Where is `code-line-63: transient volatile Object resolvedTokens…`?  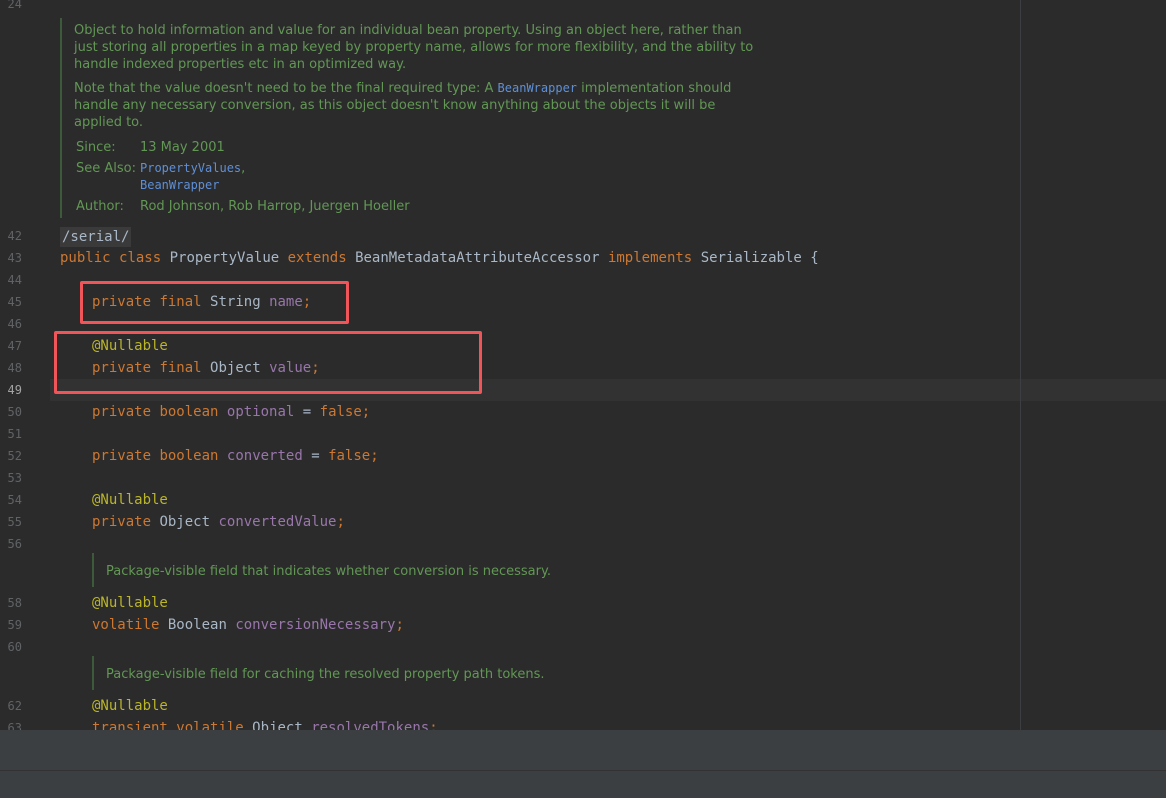
code-line-63: transient volatile Object resolvedTokens… is located at coordinates (265, 723).